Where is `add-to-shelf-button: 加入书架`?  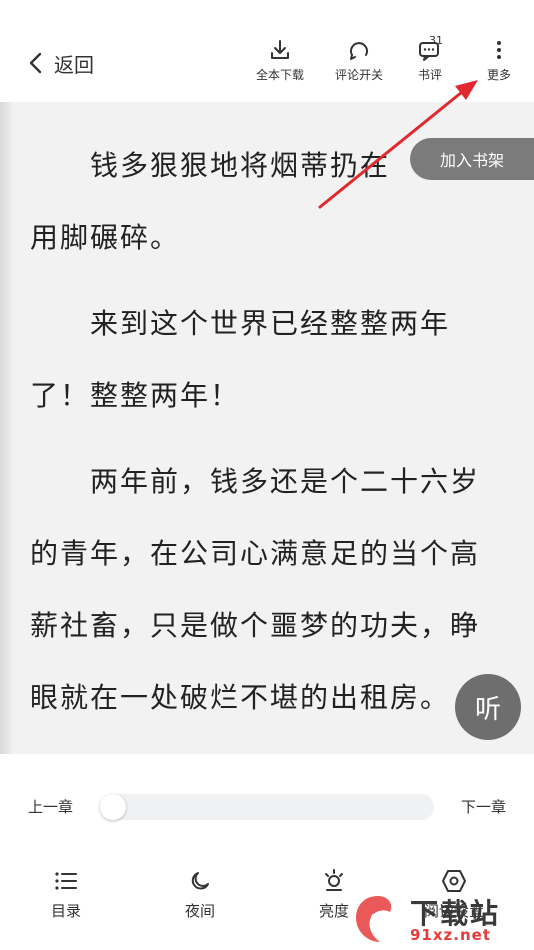
add-to-shelf-button: 加入书架 is located at coordinates (472, 159).